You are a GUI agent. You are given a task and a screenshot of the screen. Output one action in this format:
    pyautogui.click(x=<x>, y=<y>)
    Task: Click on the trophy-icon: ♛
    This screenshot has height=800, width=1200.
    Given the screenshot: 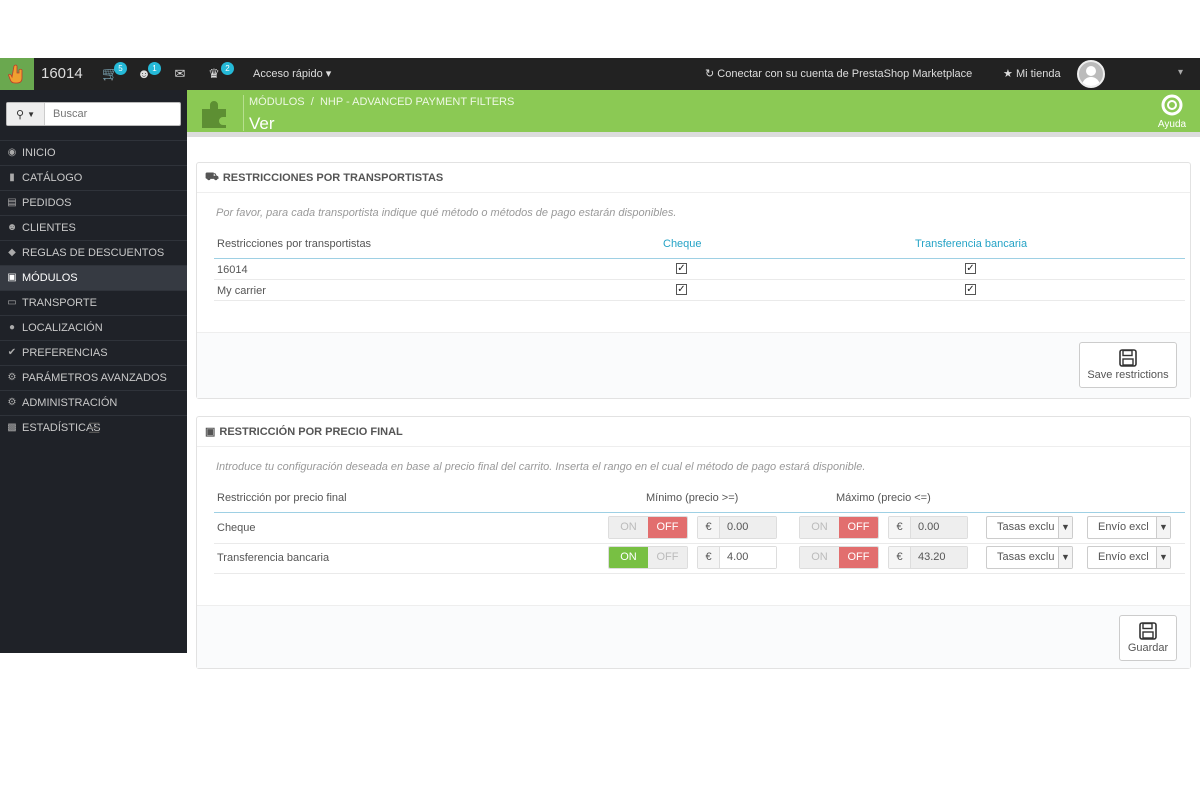 What is the action you would take?
    pyautogui.click(x=214, y=74)
    